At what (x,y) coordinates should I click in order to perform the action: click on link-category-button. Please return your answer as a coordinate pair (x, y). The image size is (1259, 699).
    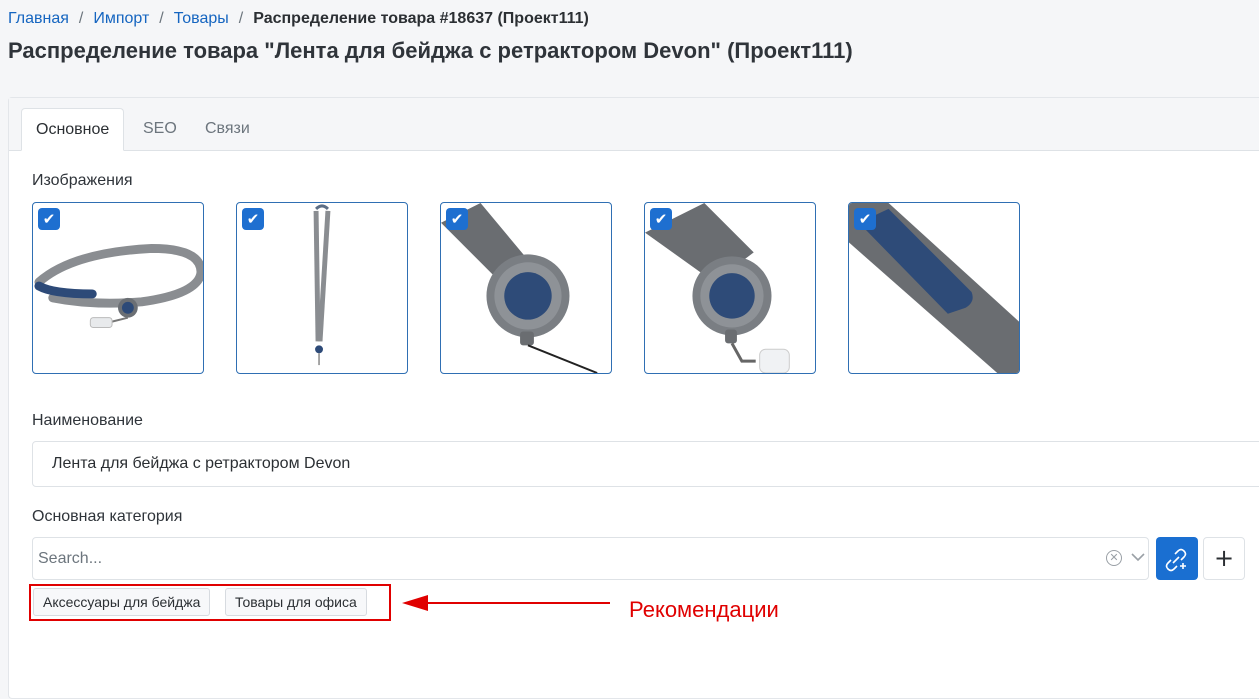
    Looking at the image, I should click on (1177, 558).